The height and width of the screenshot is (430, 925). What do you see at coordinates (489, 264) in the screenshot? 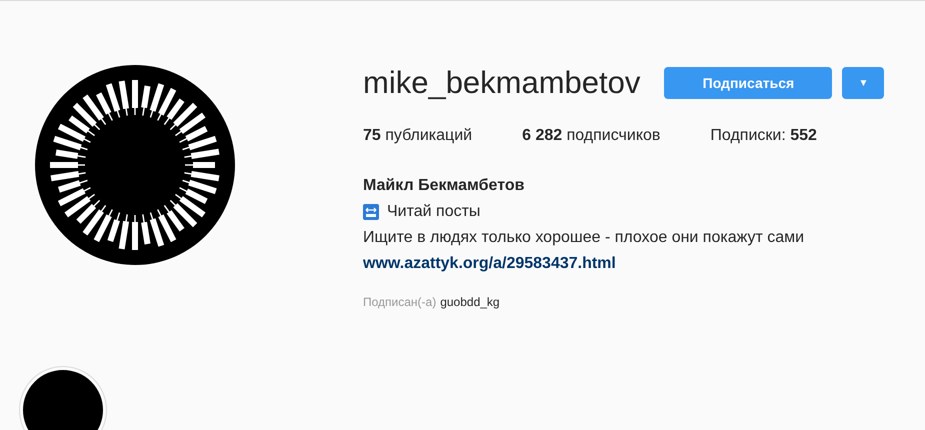
I see `website-link: www.azattyk.org/a/29583437.html` at bounding box center [489, 264].